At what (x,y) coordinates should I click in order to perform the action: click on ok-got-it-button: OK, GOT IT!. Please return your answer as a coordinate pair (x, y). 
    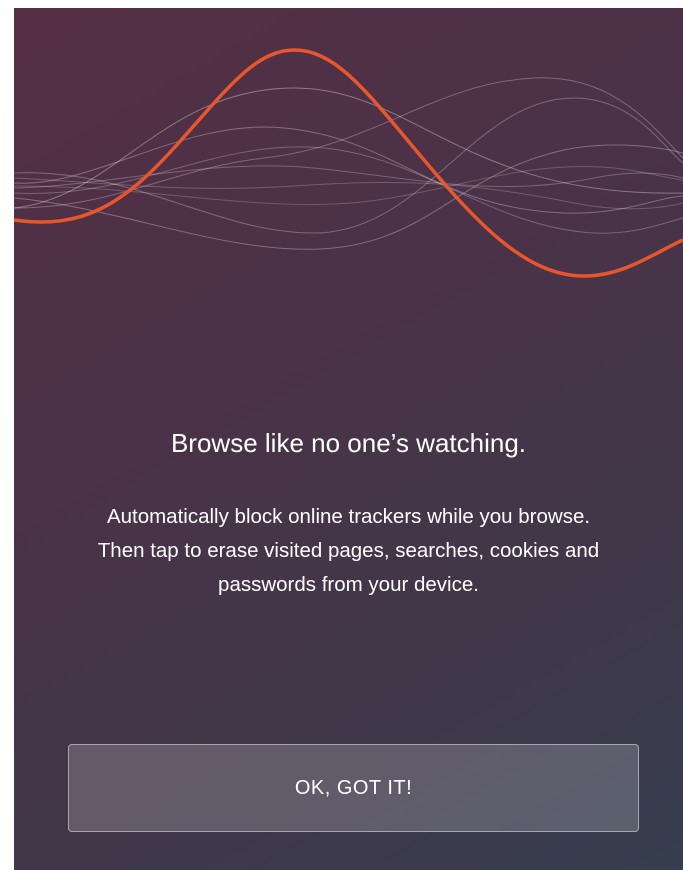
    Looking at the image, I should click on (353, 788).